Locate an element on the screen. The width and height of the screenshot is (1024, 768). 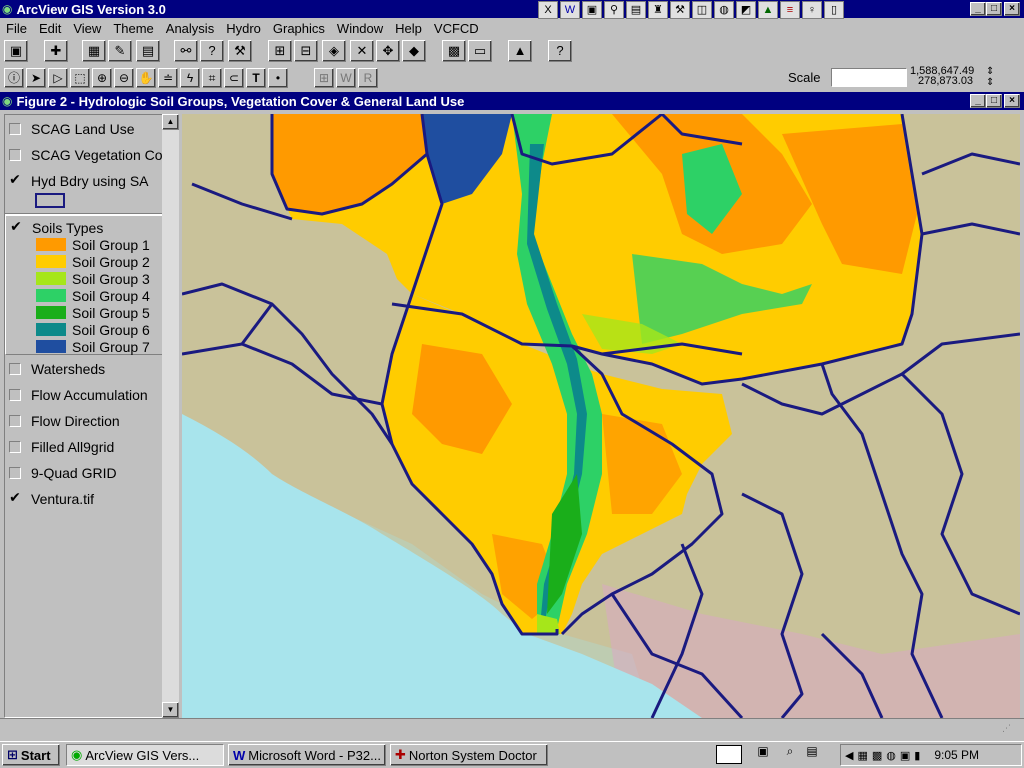
identify-tool: ⓘ is located at coordinates (14, 78).